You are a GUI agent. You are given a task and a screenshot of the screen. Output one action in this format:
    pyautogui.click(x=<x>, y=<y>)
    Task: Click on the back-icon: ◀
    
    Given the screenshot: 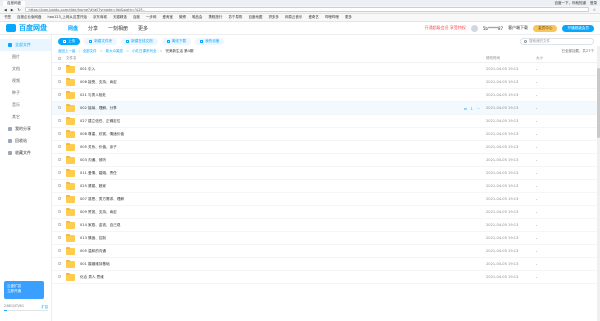 What is the action you would take?
    pyautogui.click(x=5, y=10)
    